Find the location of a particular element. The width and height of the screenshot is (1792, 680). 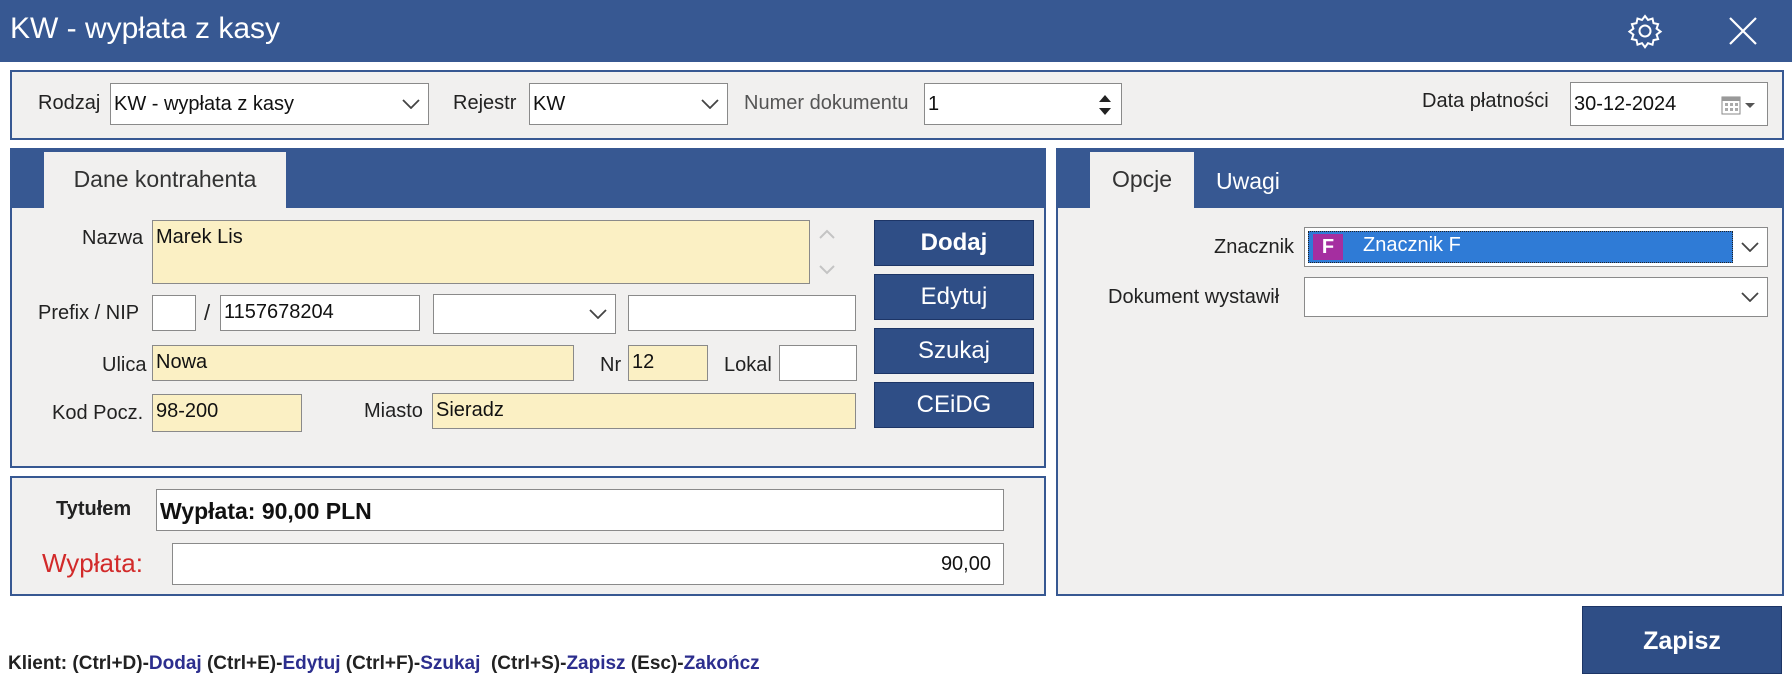

rejestr-label: Rejestr is located at coordinates (485, 103).